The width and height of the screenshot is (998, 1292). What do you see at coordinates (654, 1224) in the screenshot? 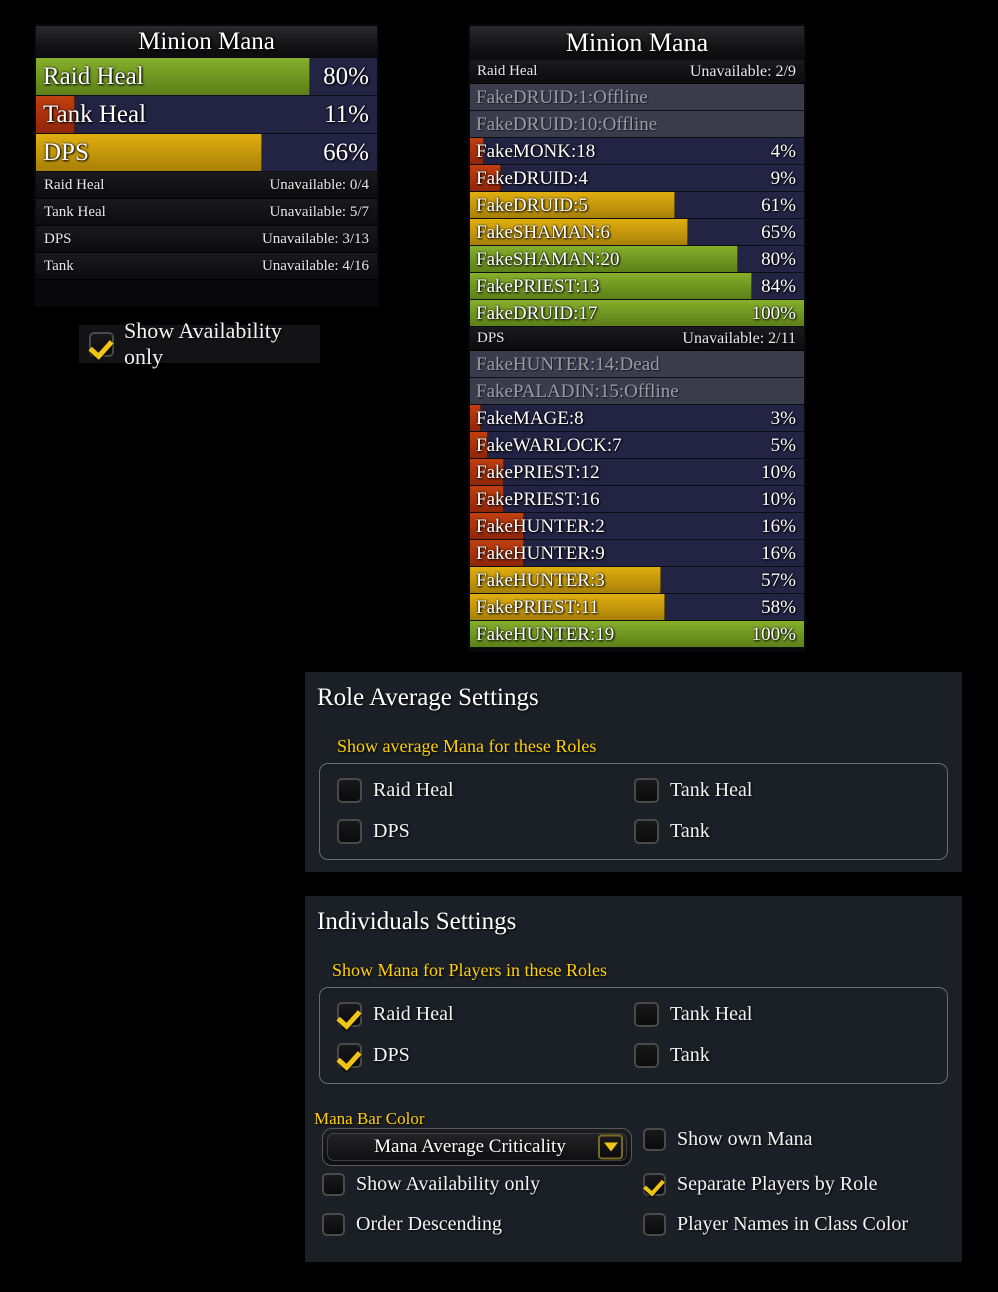
I see `individuals-option-player-names-in-class-color-checkbox` at bounding box center [654, 1224].